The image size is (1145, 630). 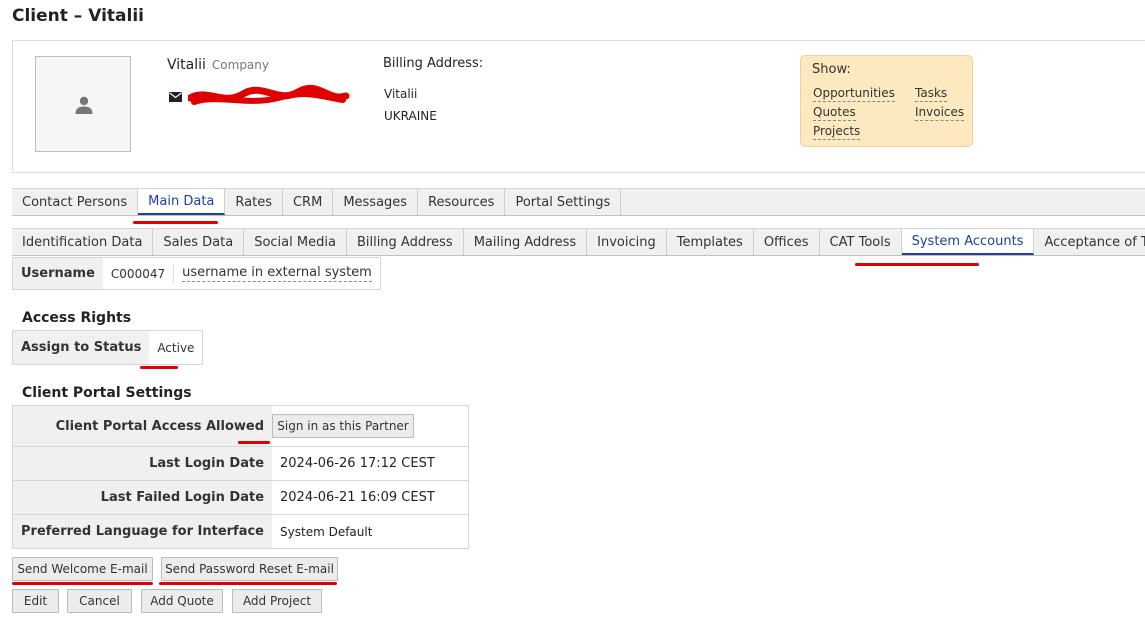 I want to click on client-type: Company, so click(x=240, y=65).